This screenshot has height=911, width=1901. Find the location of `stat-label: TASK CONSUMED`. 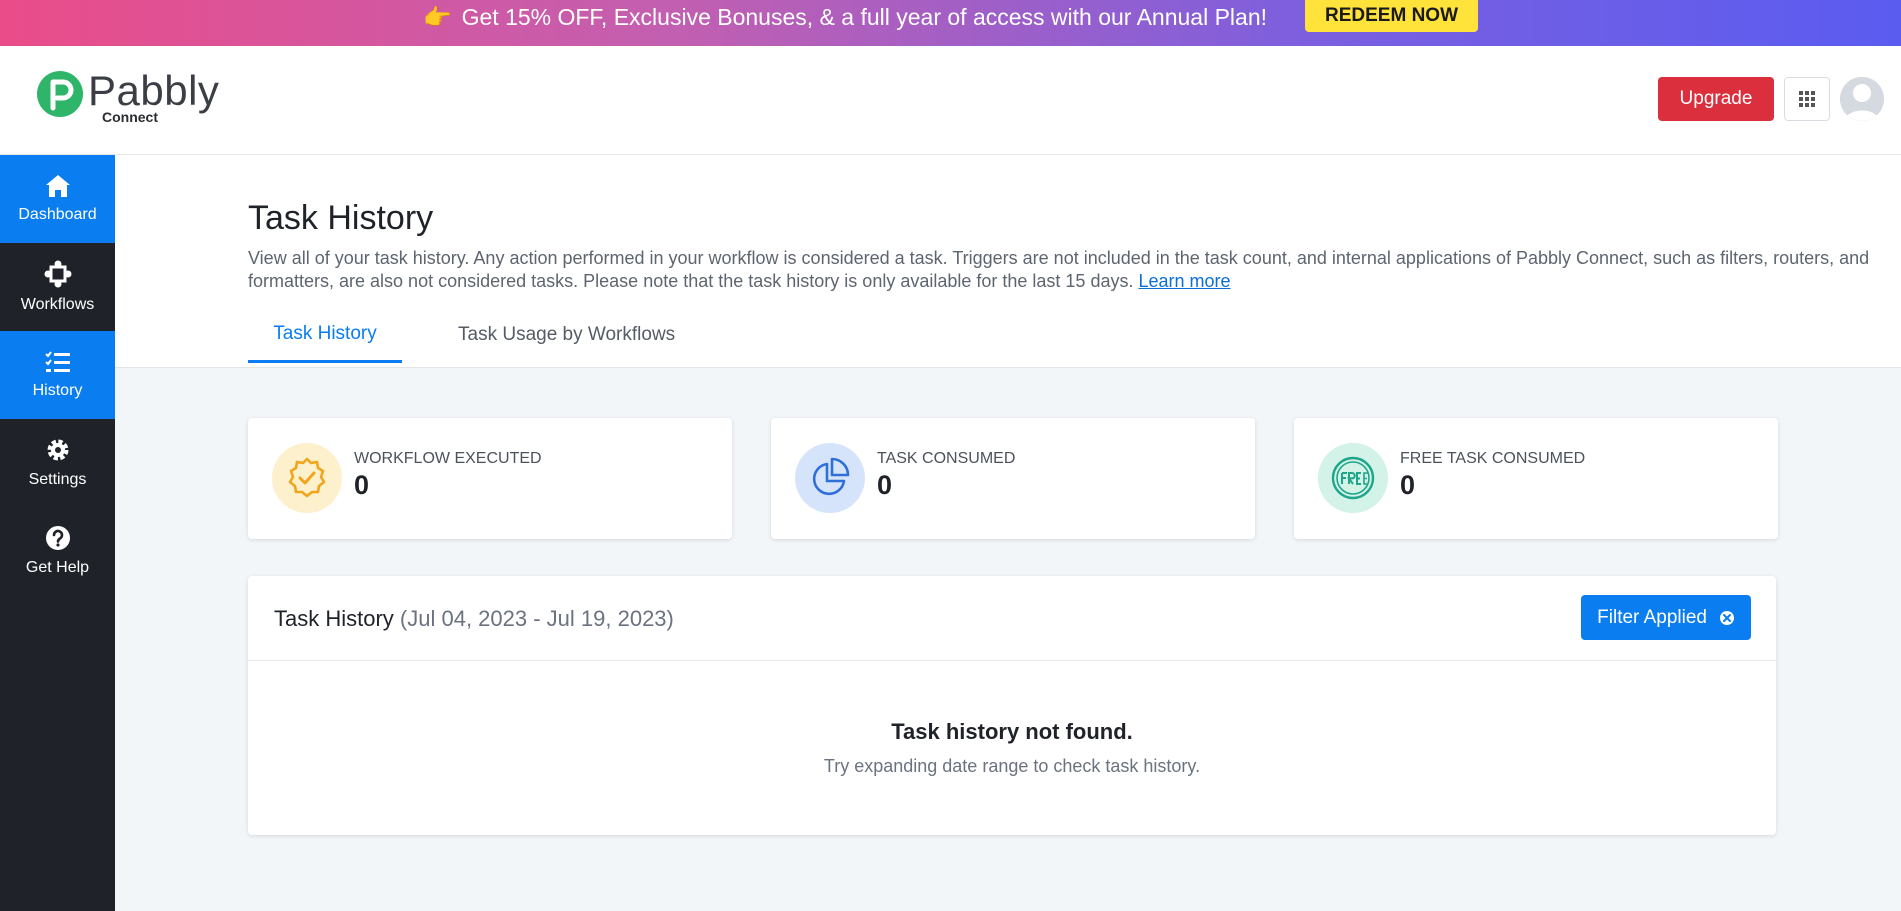

stat-label: TASK CONSUMED is located at coordinates (946, 458).